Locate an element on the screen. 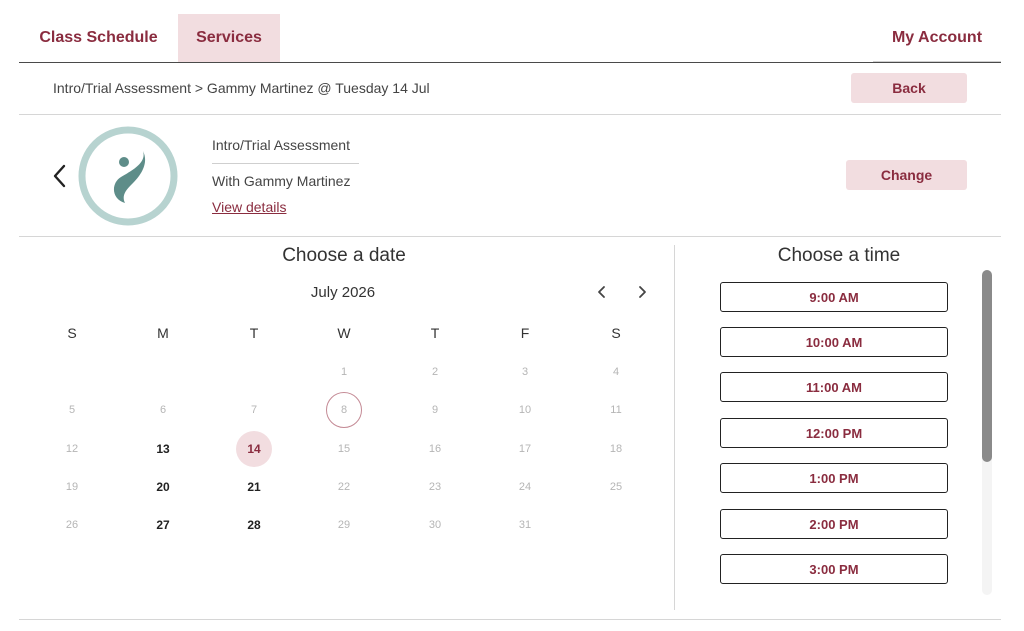 The width and height of the screenshot is (1024, 631). calendar-day: 23 is located at coordinates (435, 487).